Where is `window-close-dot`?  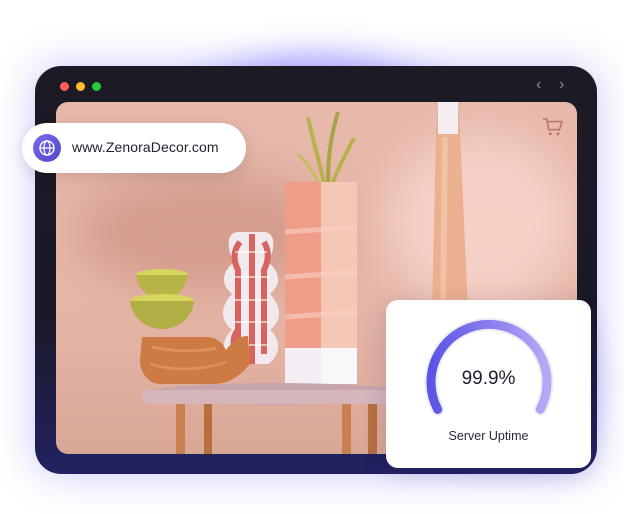 window-close-dot is located at coordinates (64, 86).